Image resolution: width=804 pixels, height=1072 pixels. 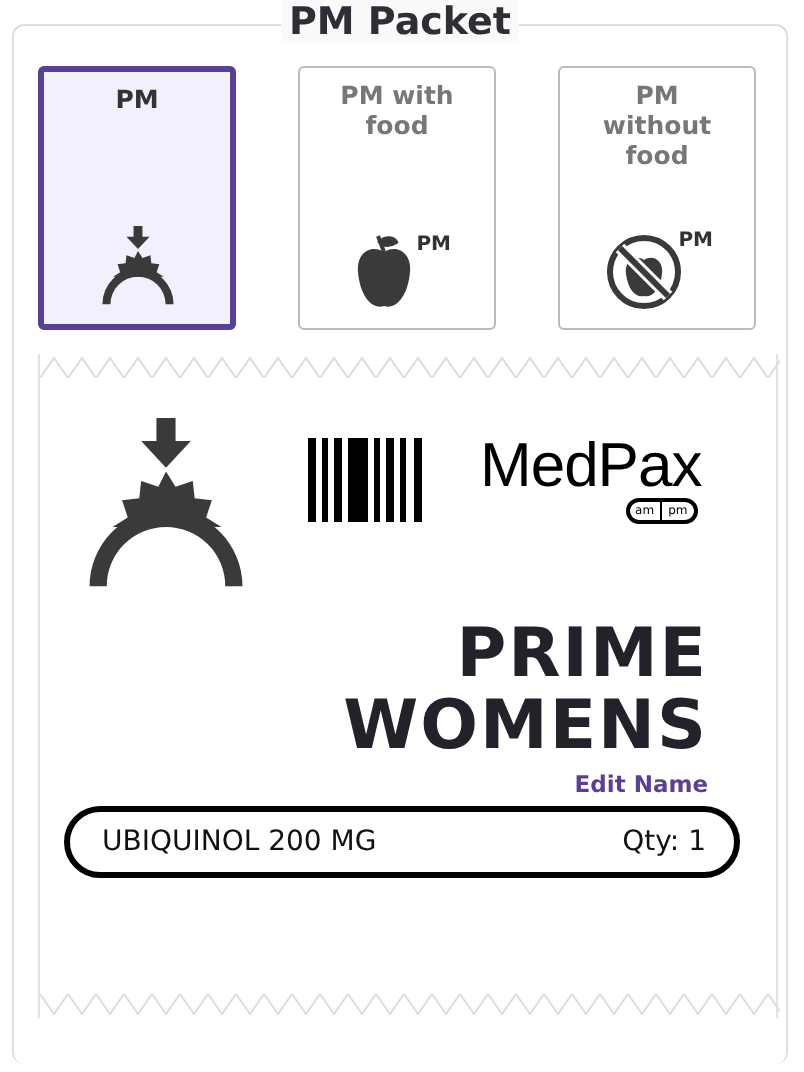 I want to click on sunset-icon, so click(x=137, y=266).